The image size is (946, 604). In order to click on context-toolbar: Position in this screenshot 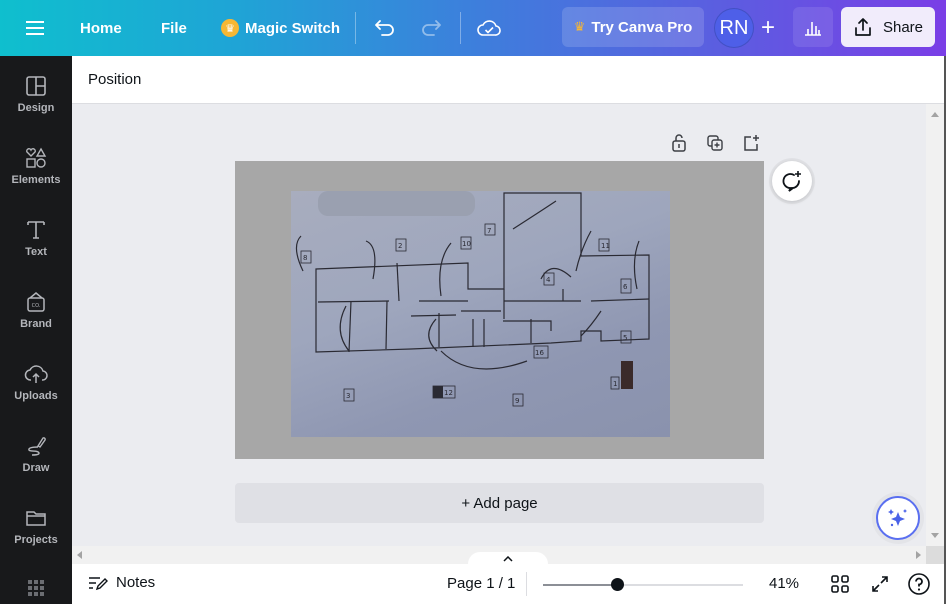, I will do `click(509, 80)`.